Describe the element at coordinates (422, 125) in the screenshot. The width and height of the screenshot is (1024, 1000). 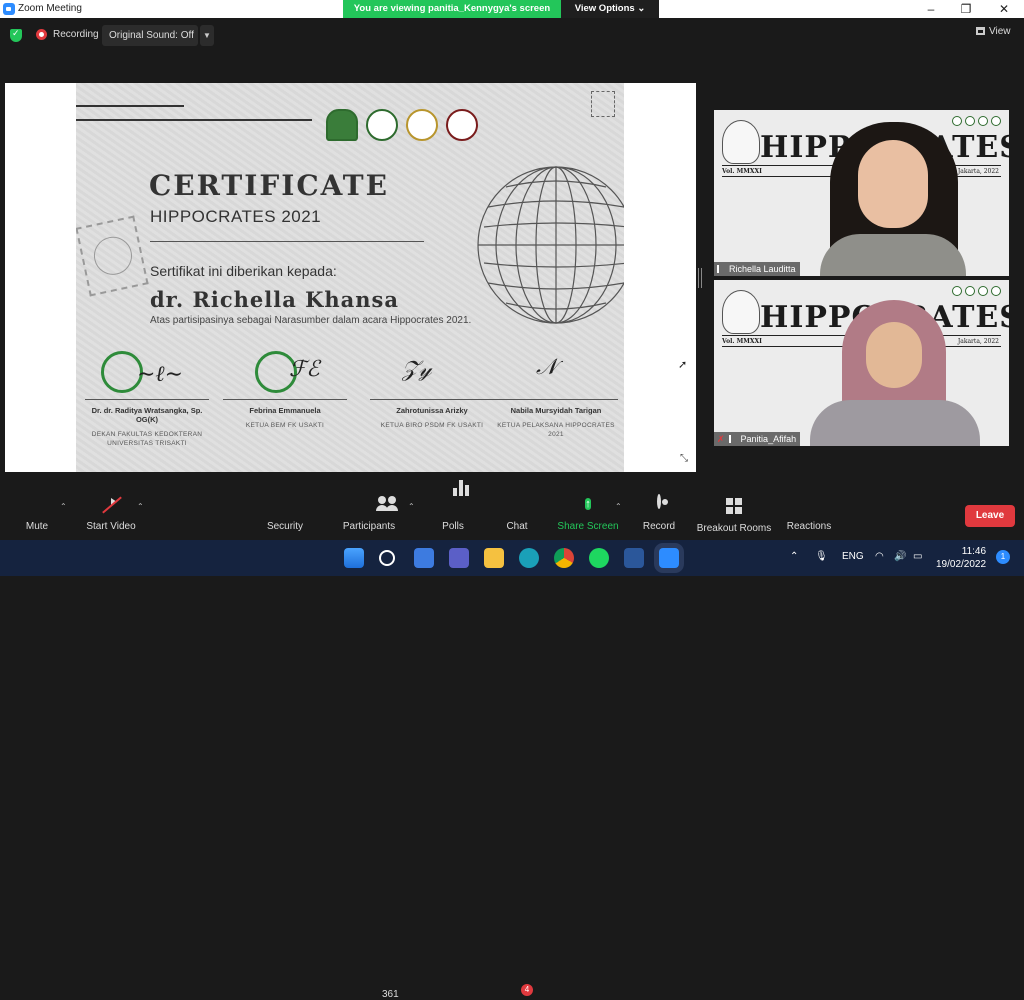
I see `caduceus-logo-icon` at that location.